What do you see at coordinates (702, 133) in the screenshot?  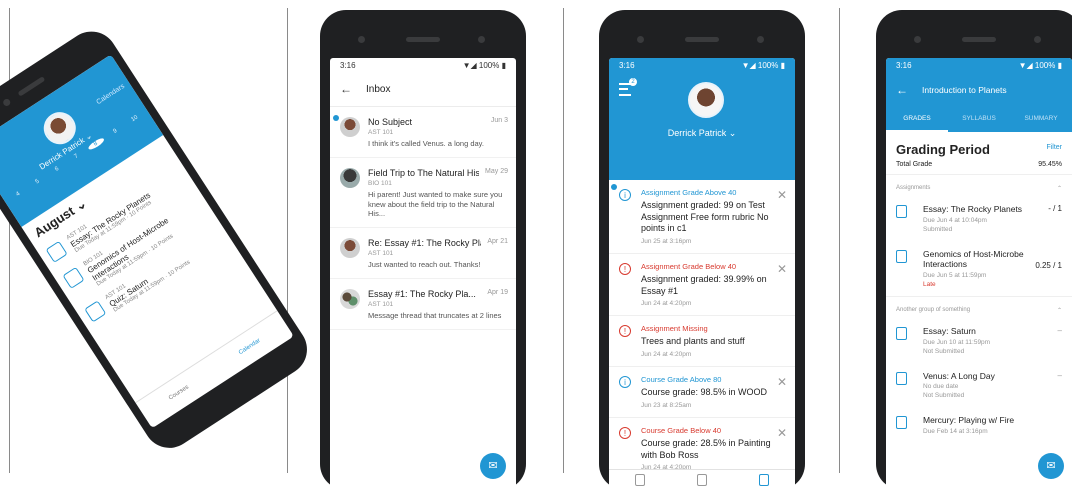 I see `user-name: Derrick Patrick ⌄` at bounding box center [702, 133].